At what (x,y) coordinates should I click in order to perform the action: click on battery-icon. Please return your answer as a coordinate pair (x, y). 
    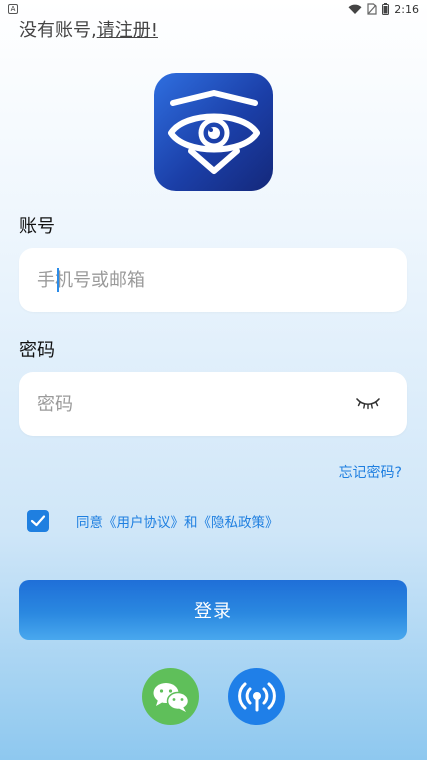
    Looking at the image, I should click on (386, 9).